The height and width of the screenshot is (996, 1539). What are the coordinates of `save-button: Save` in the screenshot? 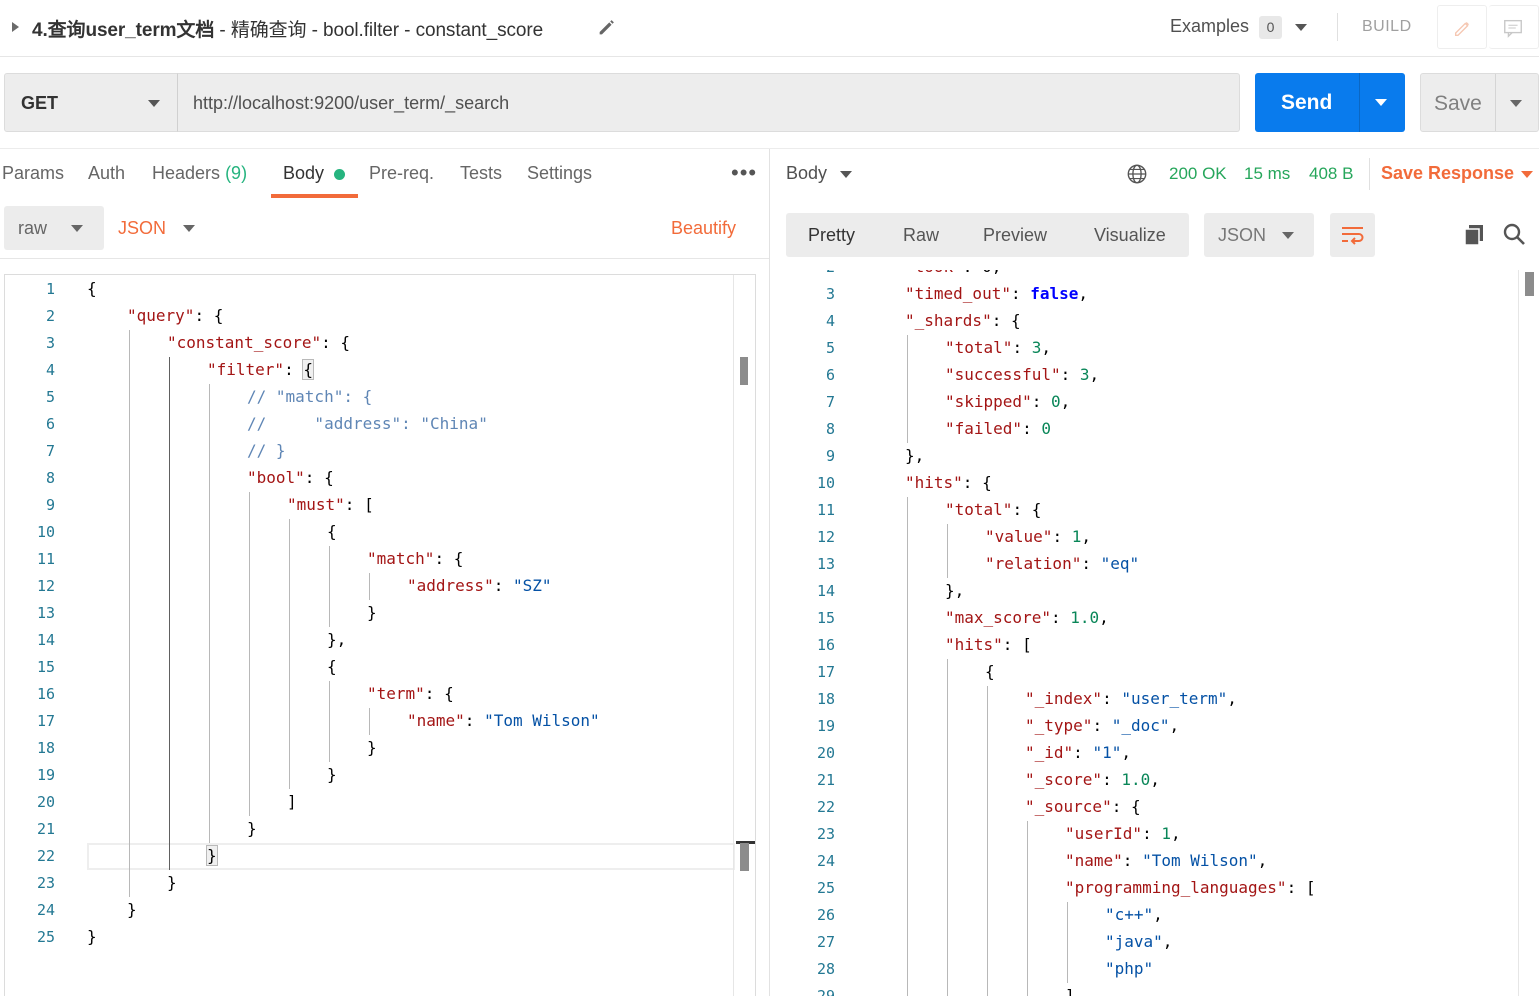 It's located at (1479, 102).